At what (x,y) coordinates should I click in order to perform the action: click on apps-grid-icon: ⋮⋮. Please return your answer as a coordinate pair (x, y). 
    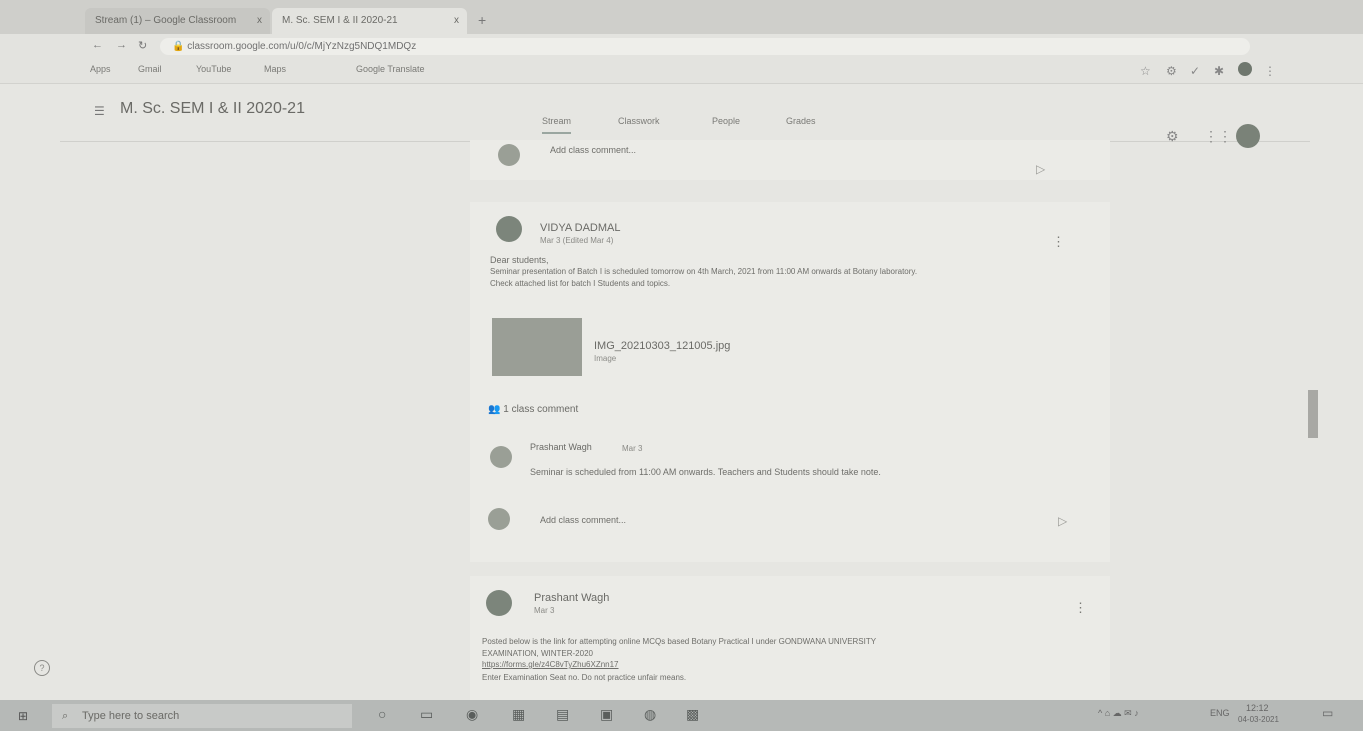
    Looking at the image, I should click on (1218, 136).